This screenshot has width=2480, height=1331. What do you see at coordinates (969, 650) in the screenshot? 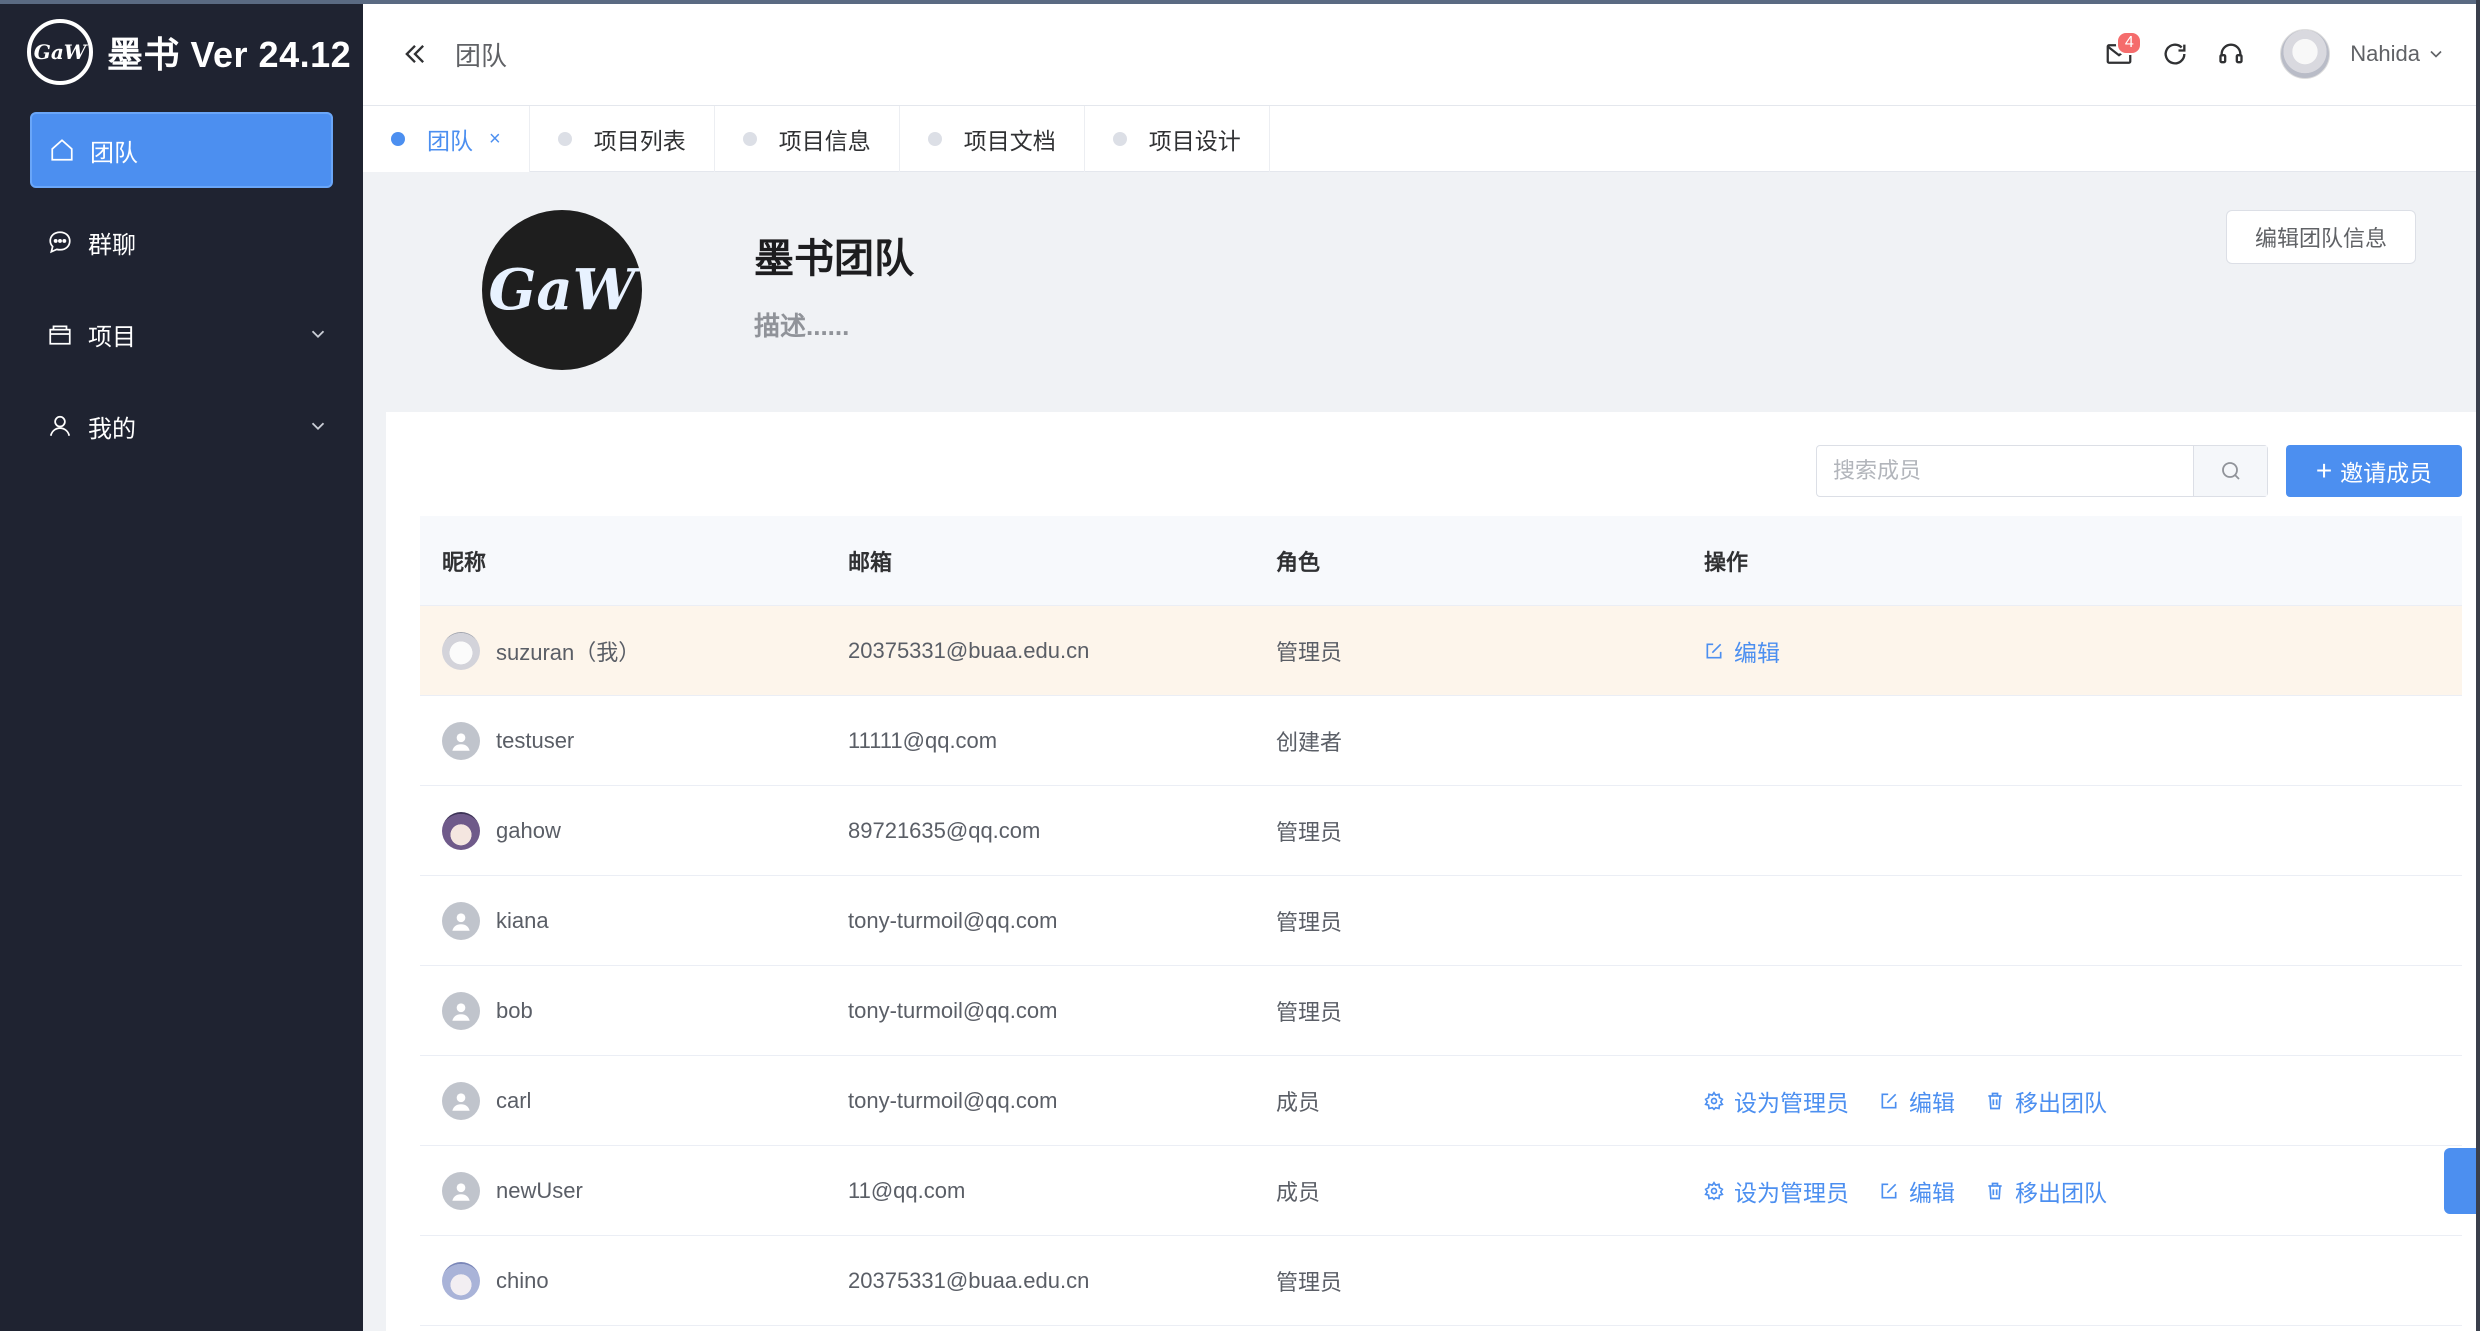
I see `cell-email: 20375331@buaa.edu.cn` at bounding box center [969, 650].